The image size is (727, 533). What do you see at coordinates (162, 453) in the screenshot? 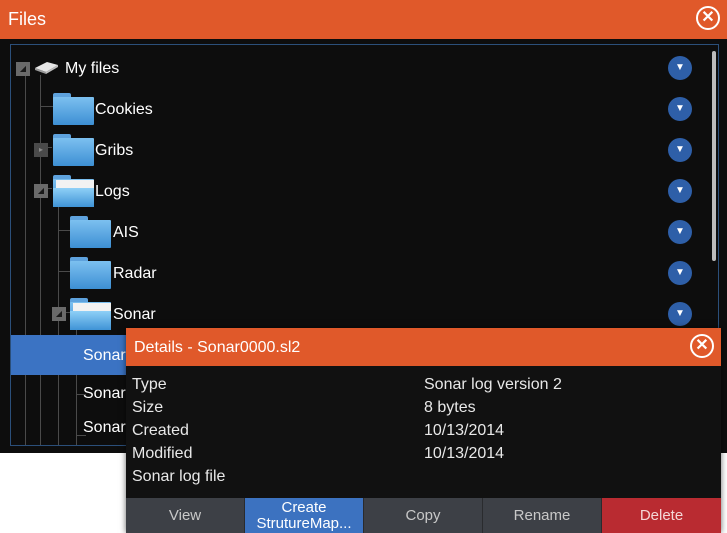
I see `detail-modified-label: Modified` at bounding box center [162, 453].